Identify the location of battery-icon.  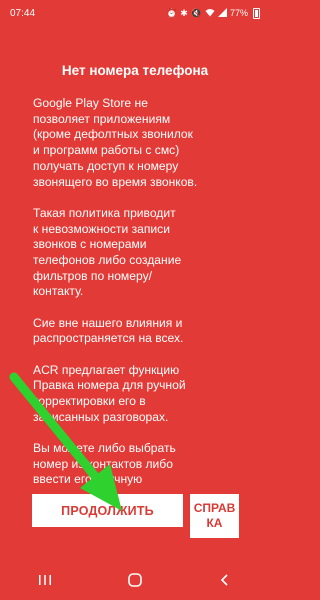
(256, 13).